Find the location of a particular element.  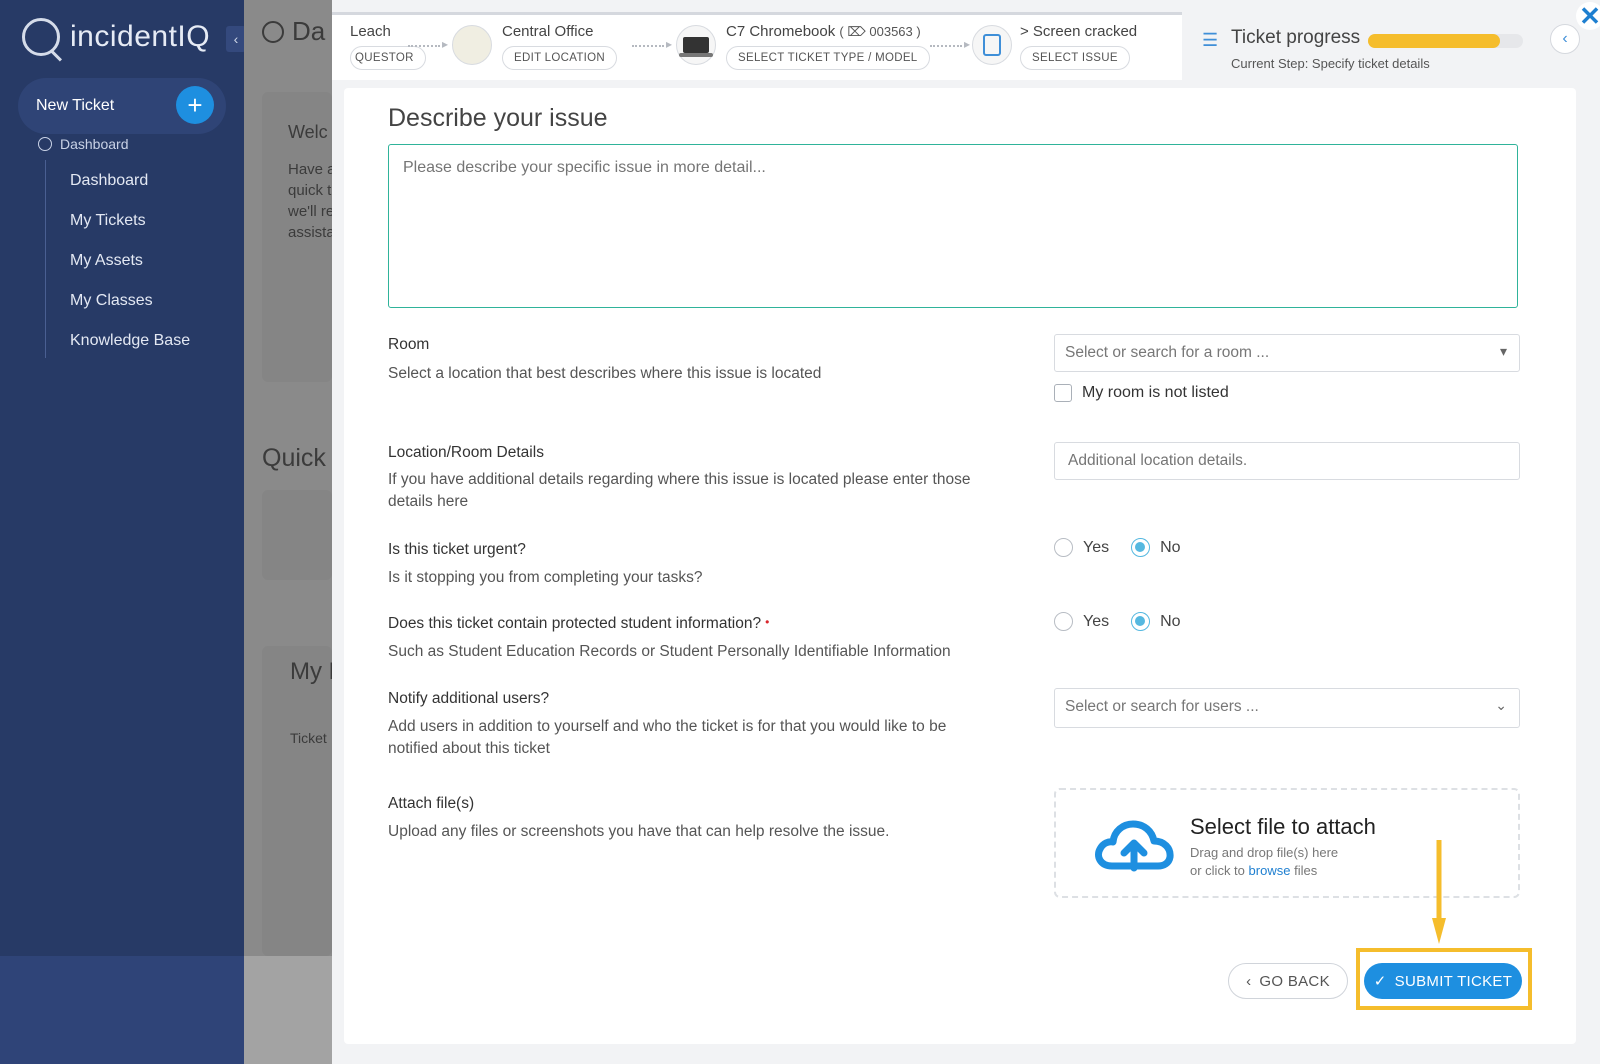

welcome-line: quick t is located at coordinates (310, 190).